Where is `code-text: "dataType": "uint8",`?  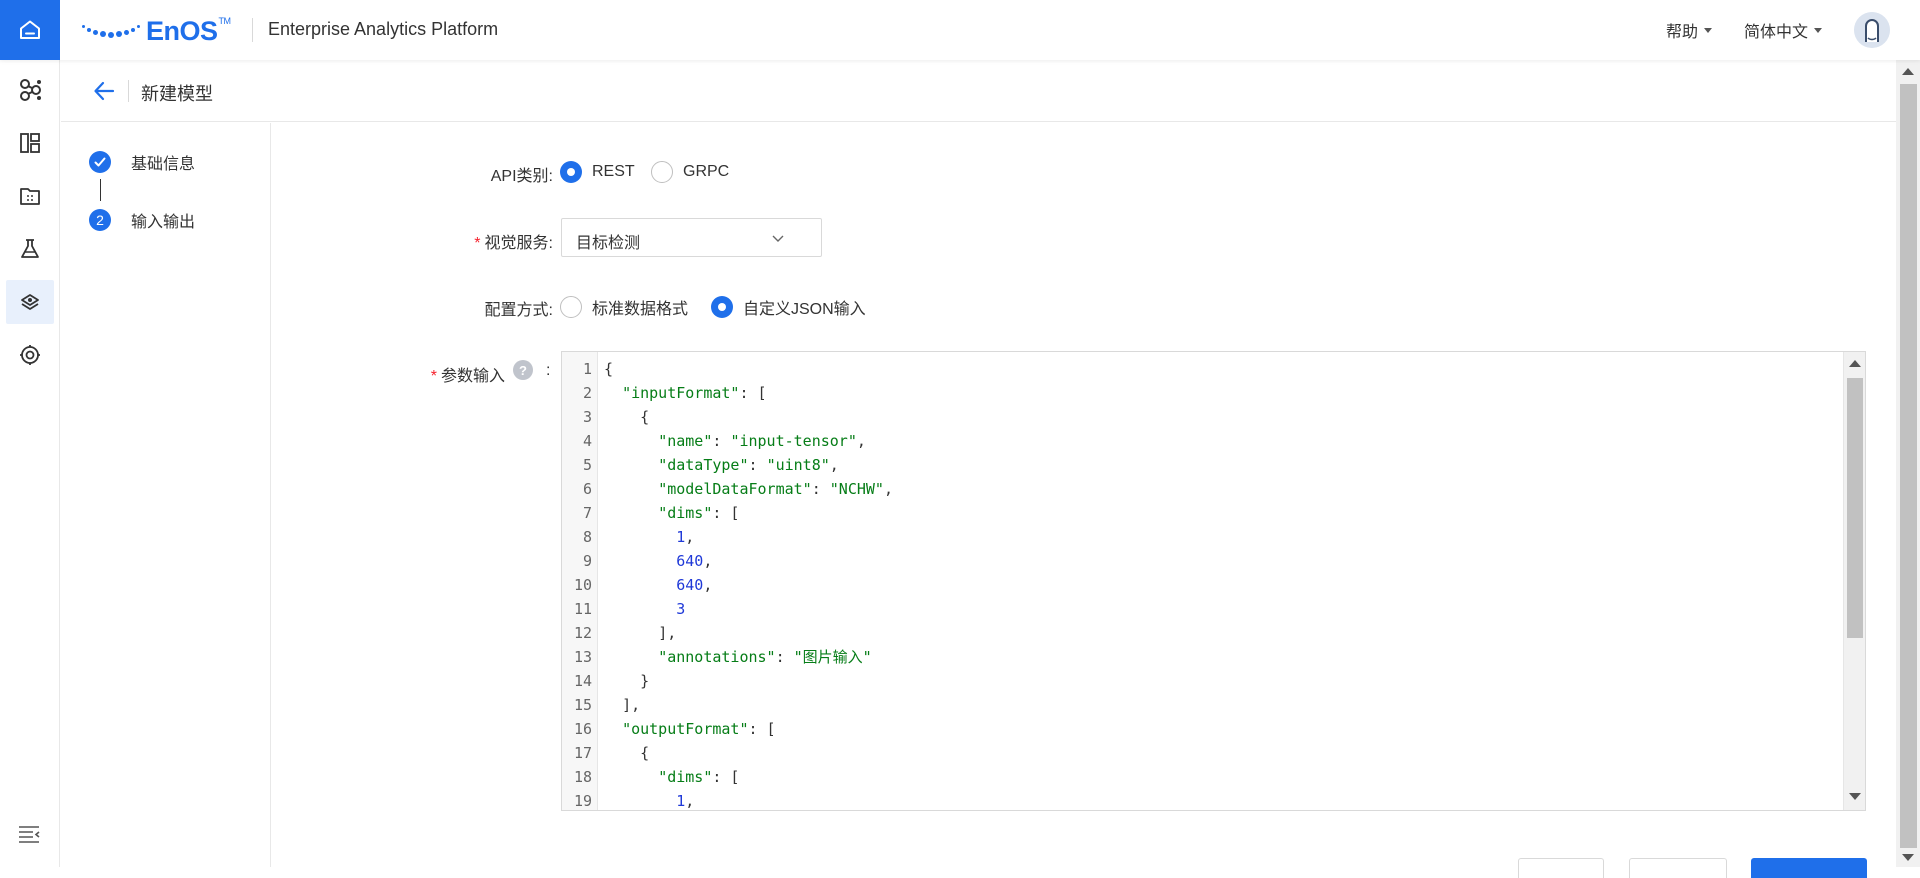 code-text: "dataType": "uint8", is located at coordinates (718, 465).